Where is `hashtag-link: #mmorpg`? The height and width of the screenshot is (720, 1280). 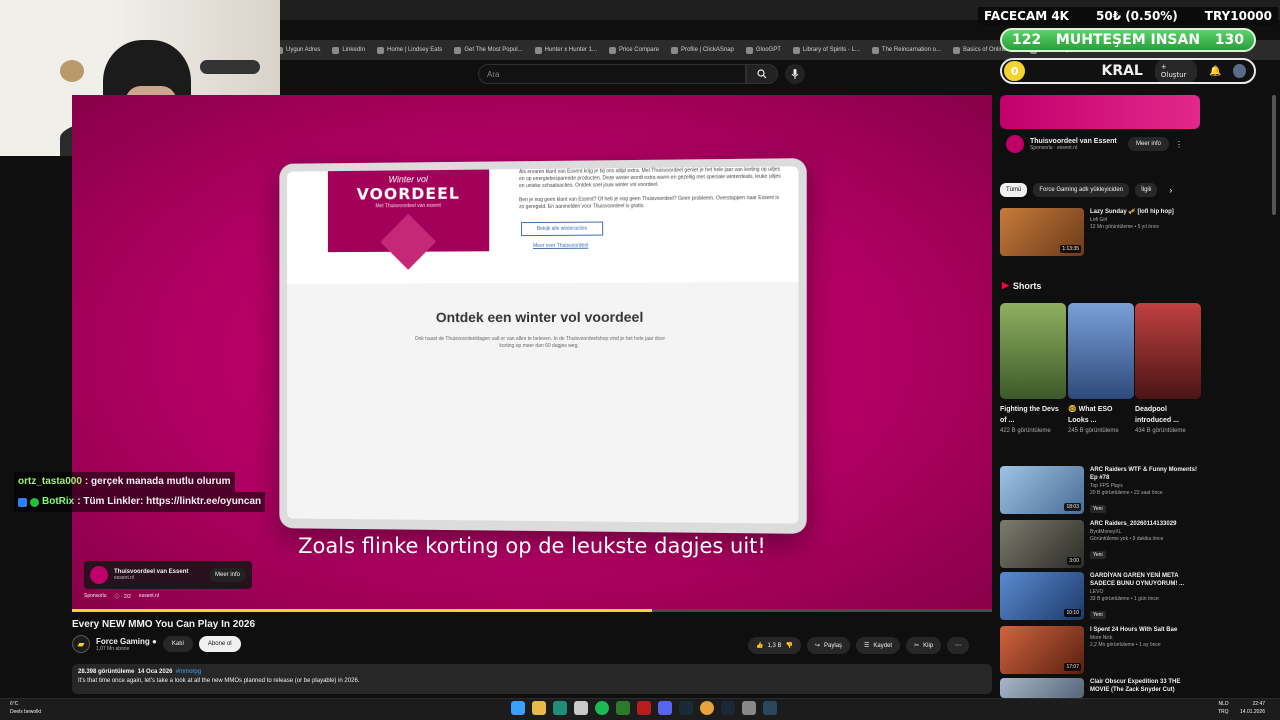
hashtag-link: #mmorpg is located at coordinates (188, 672).